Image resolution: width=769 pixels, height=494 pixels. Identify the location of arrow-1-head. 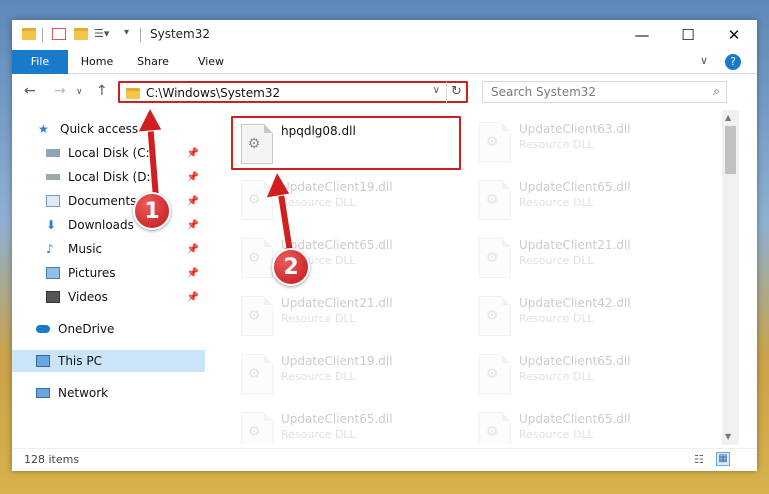
(150, 119).